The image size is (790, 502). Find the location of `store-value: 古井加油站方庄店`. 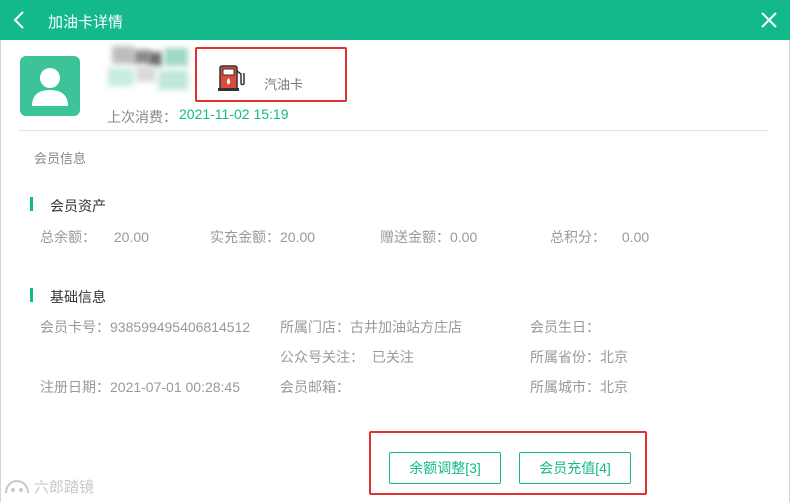

store-value: 古井加油站方庄店 is located at coordinates (406, 327).